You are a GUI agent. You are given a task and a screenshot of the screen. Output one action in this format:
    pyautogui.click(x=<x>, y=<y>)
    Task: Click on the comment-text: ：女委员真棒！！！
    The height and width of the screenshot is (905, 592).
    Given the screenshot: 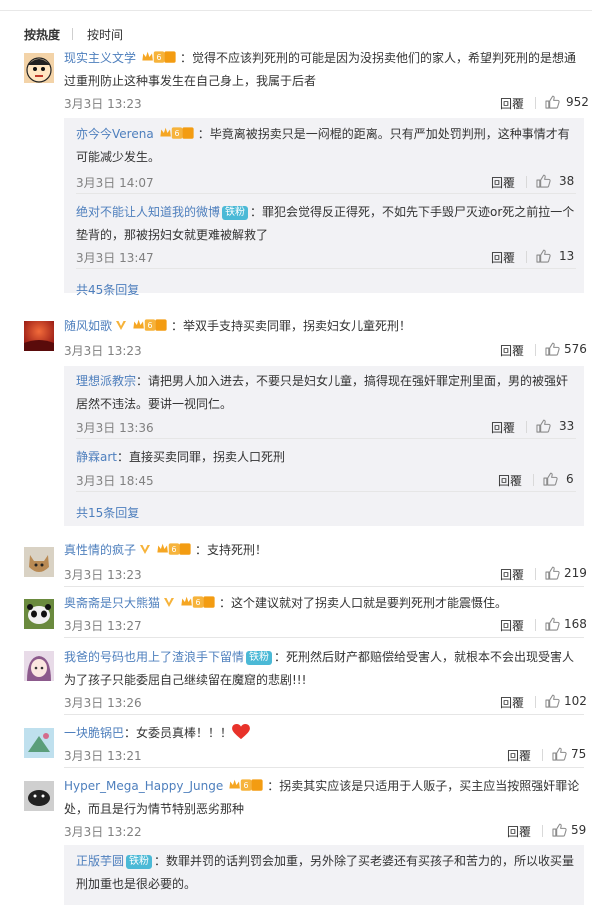 What is the action you would take?
    pyautogui.click(x=178, y=733)
    